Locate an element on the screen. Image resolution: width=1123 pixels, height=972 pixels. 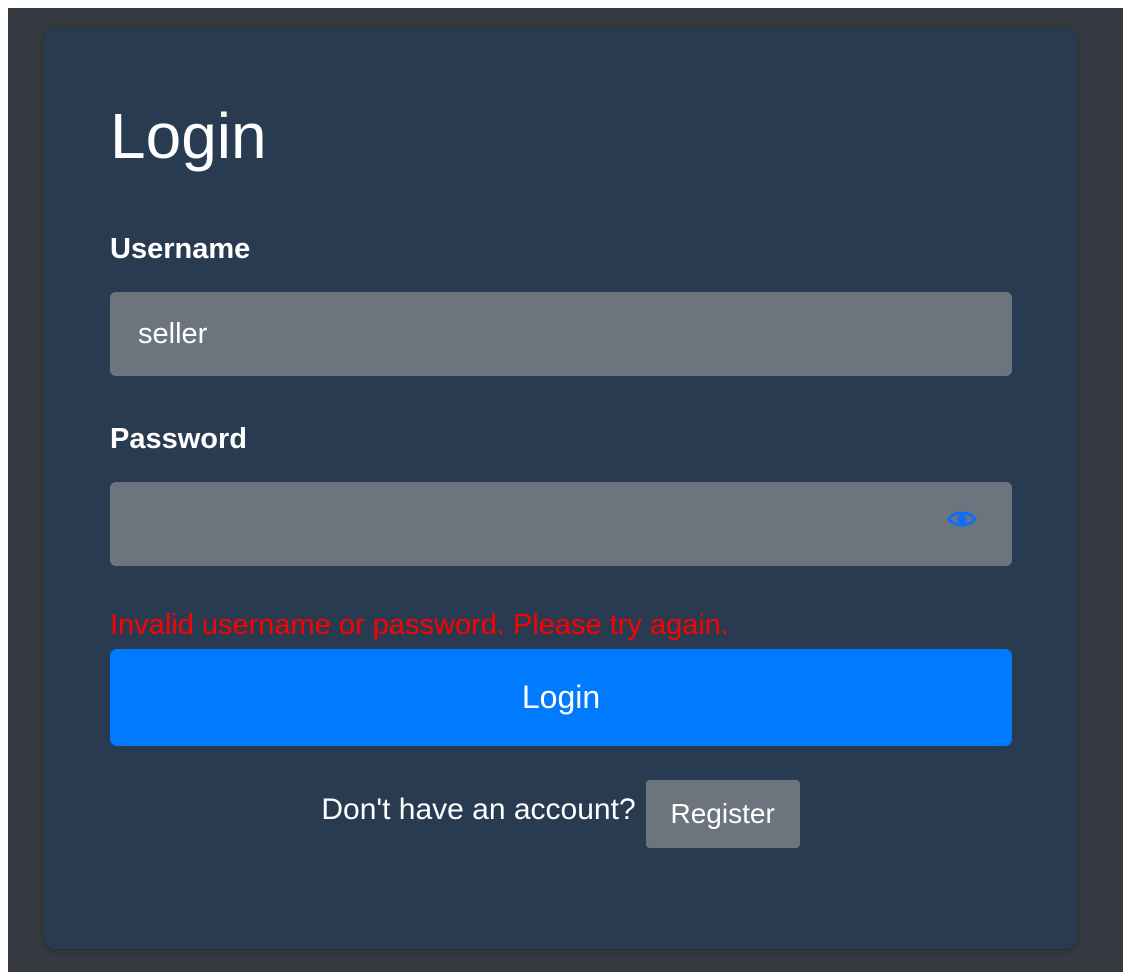
page-title: Login is located at coordinates (188, 136).